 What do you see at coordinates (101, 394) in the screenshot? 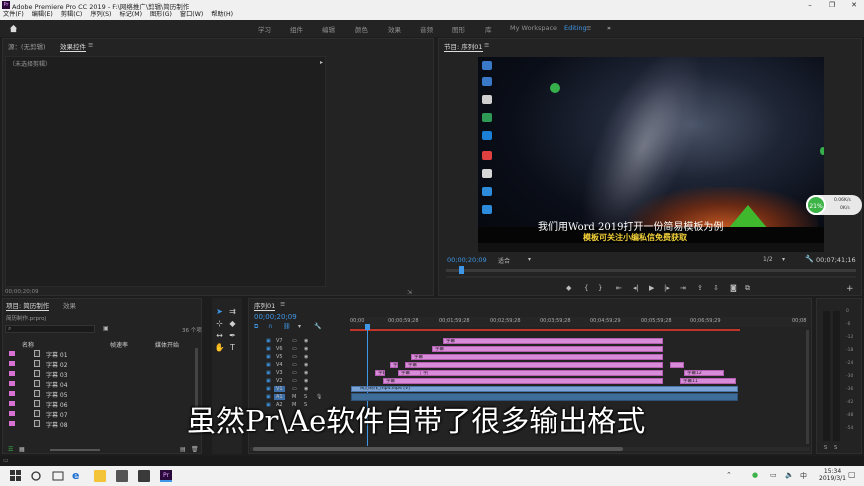
I see `list-item: 字幕 05` at bounding box center [101, 394].